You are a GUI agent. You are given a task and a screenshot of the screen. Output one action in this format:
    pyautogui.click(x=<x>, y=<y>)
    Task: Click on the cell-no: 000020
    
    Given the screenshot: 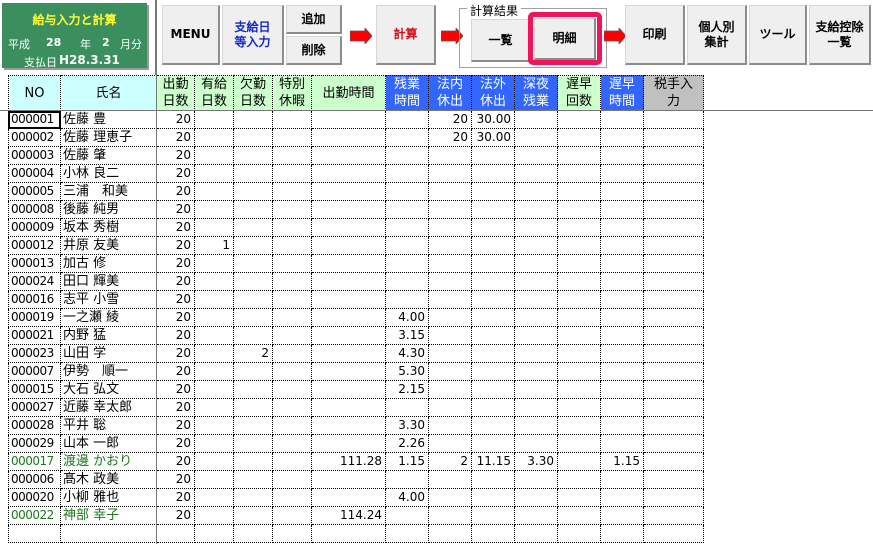 What is the action you would take?
    pyautogui.click(x=34, y=498)
    